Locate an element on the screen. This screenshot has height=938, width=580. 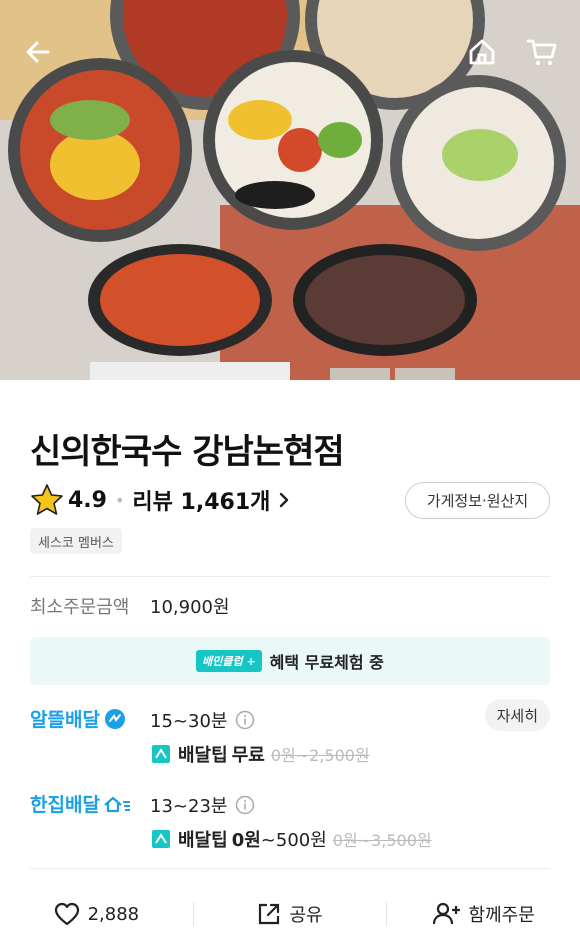
single-delivery-name: 한집배달 is located at coordinates (81, 803).